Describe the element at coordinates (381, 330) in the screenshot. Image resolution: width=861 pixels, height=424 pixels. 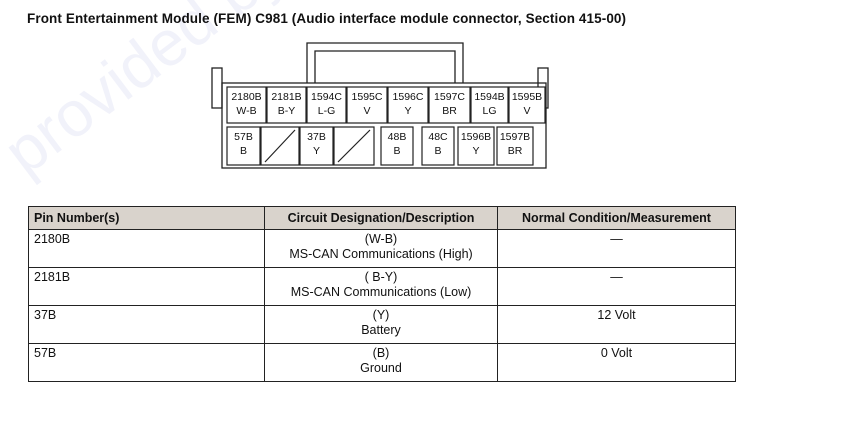
I see `circuit-description: Battery` at that location.